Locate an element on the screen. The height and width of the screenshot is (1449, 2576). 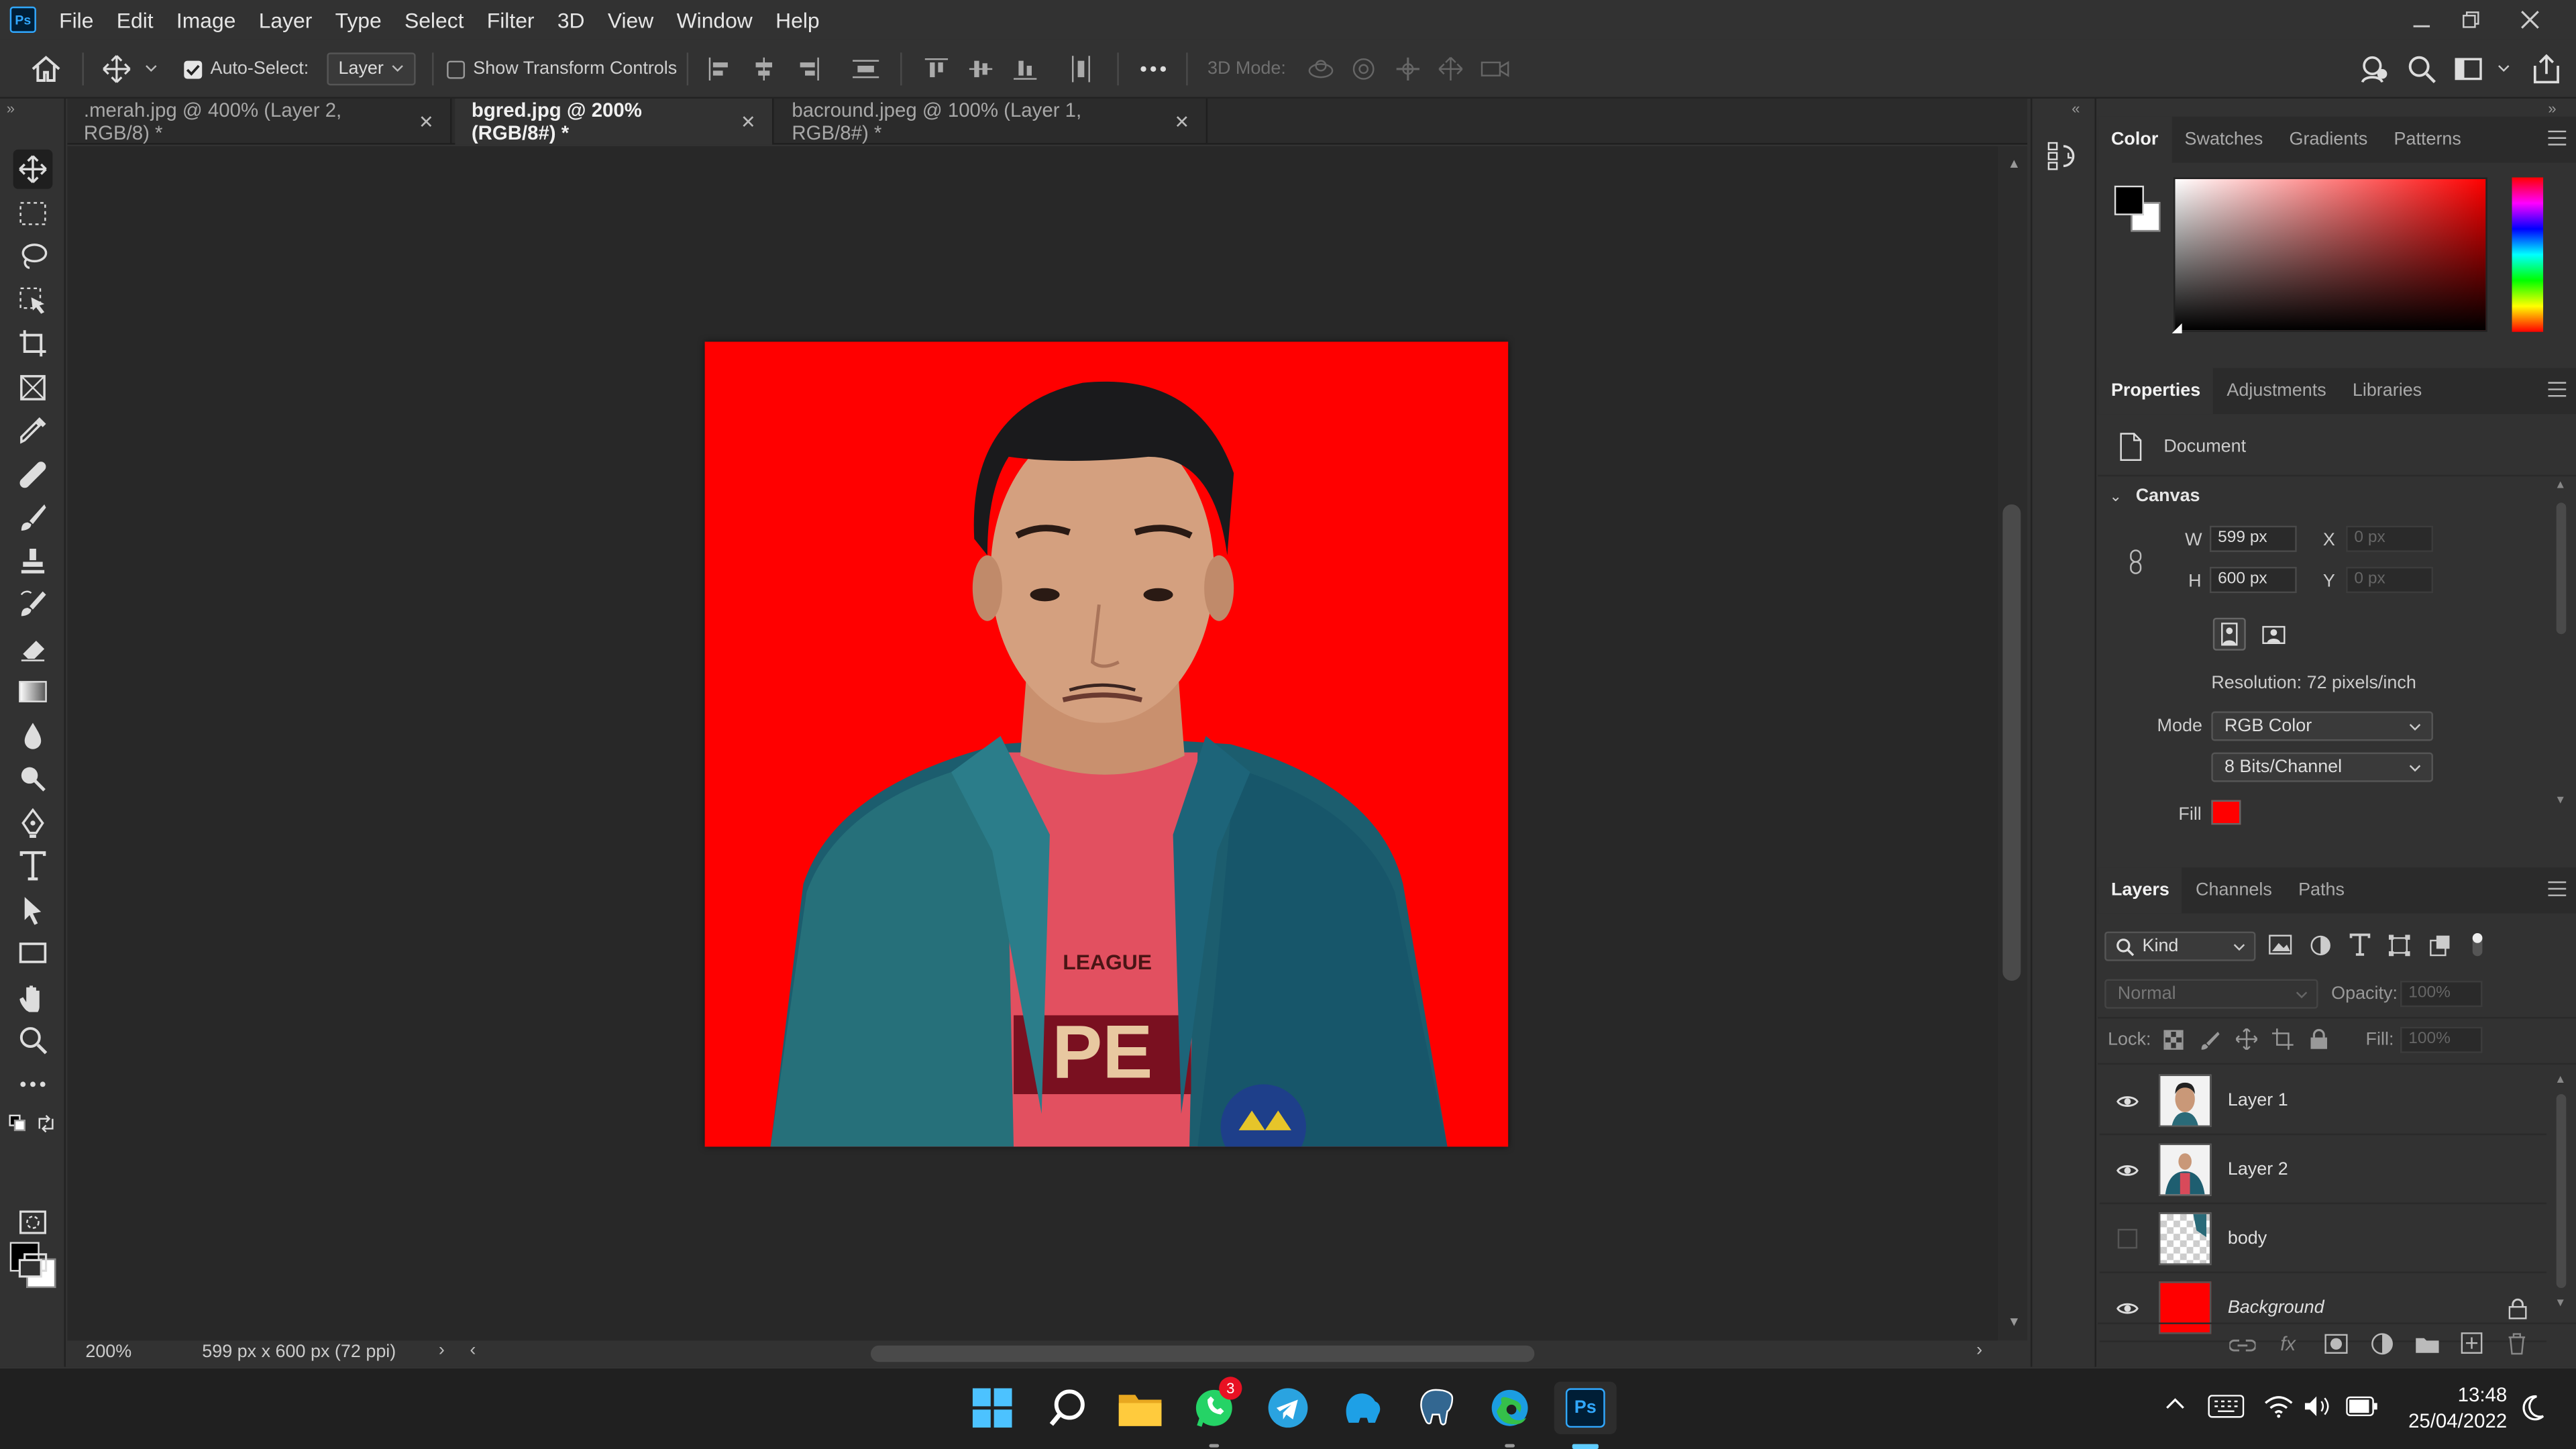
battery-icon is located at coordinates (2362, 1406).